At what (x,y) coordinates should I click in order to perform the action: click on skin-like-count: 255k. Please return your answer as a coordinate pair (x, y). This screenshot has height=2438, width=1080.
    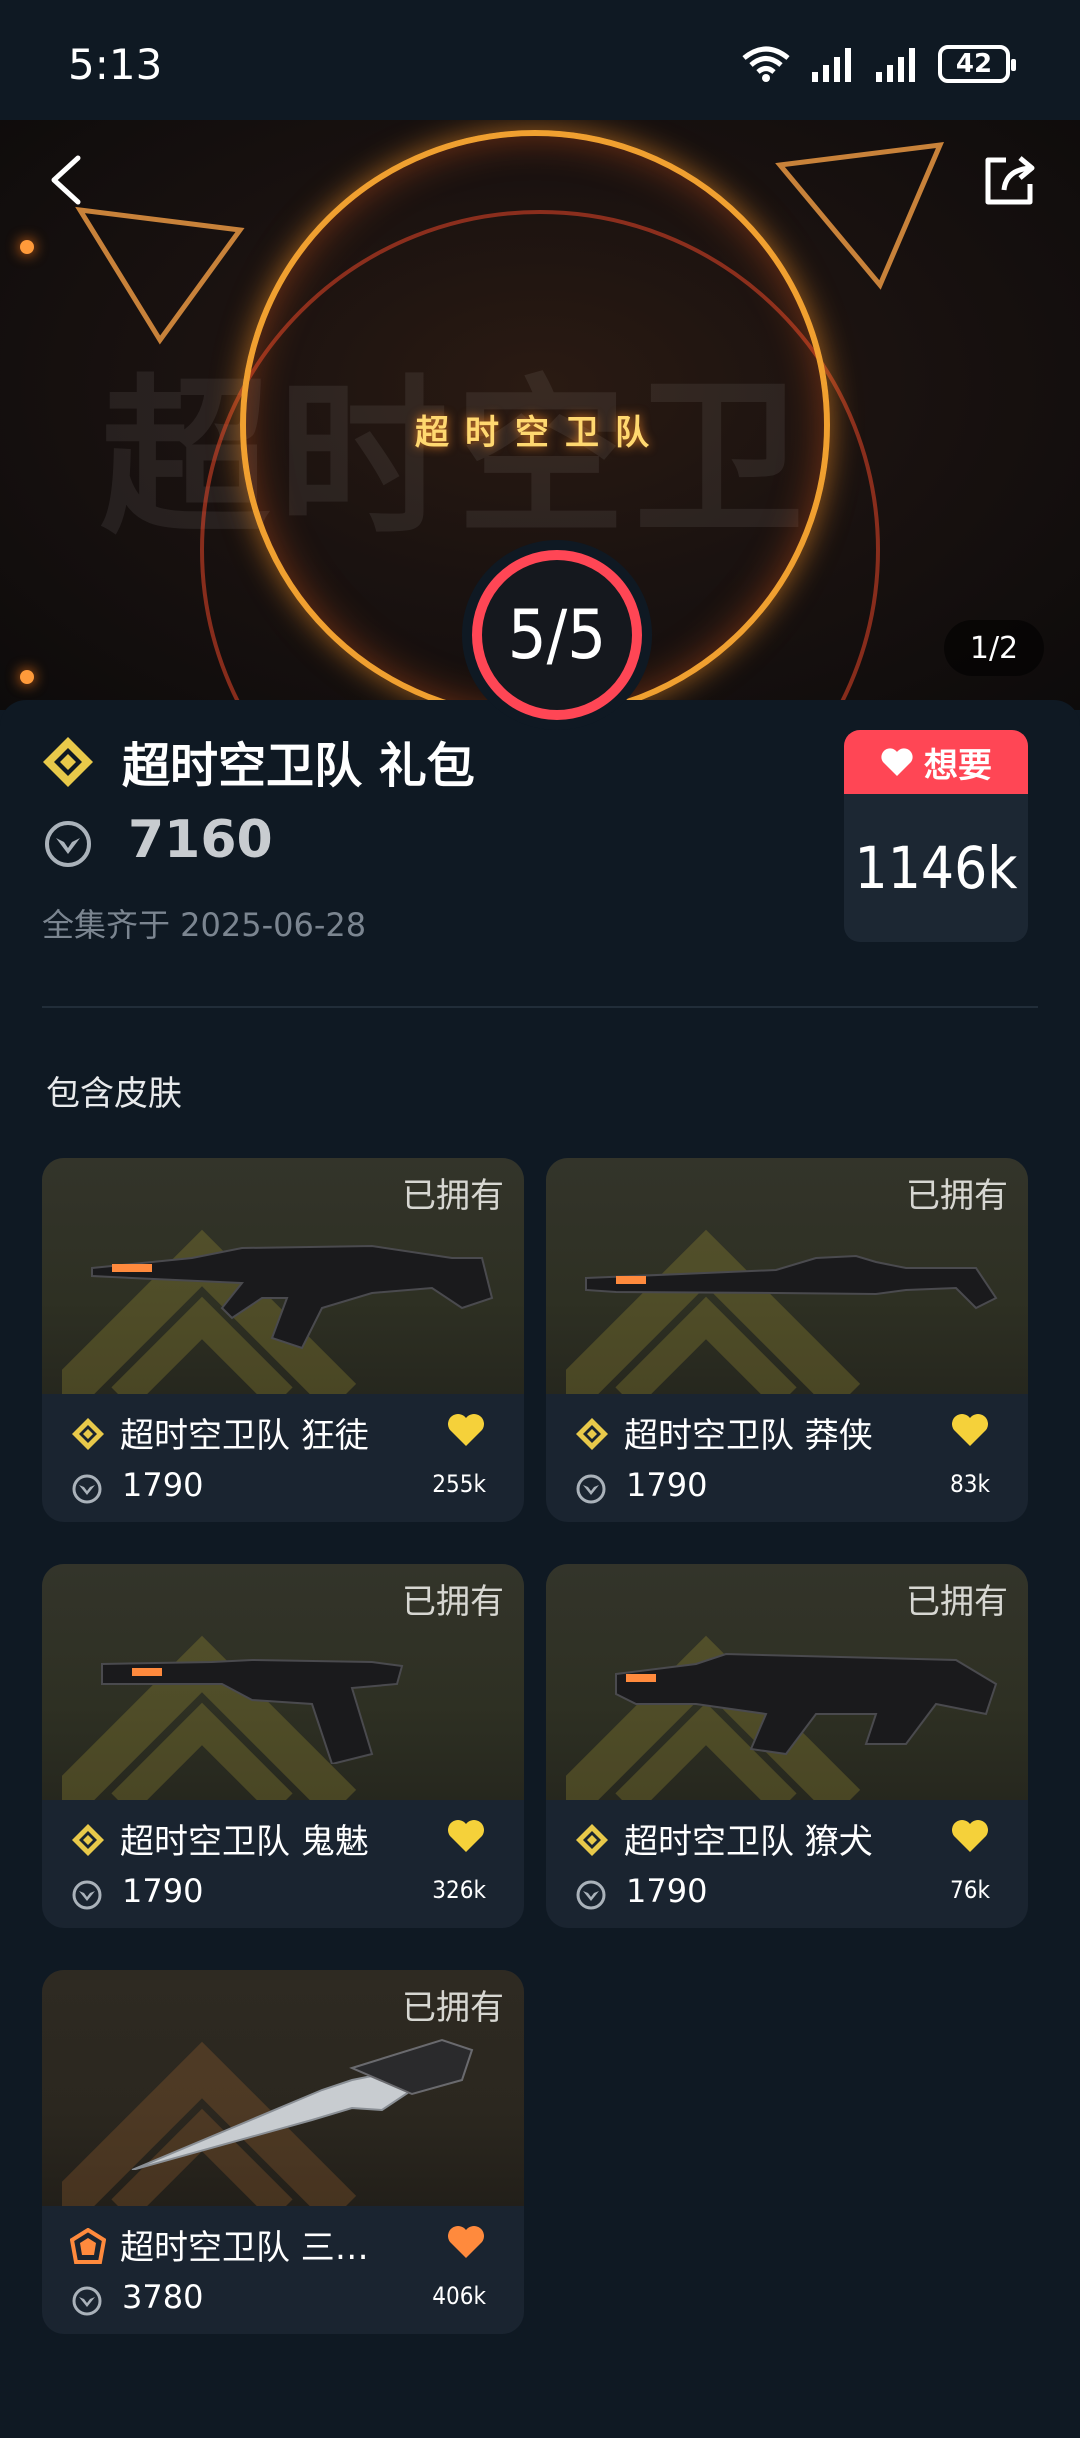
    Looking at the image, I should click on (459, 1484).